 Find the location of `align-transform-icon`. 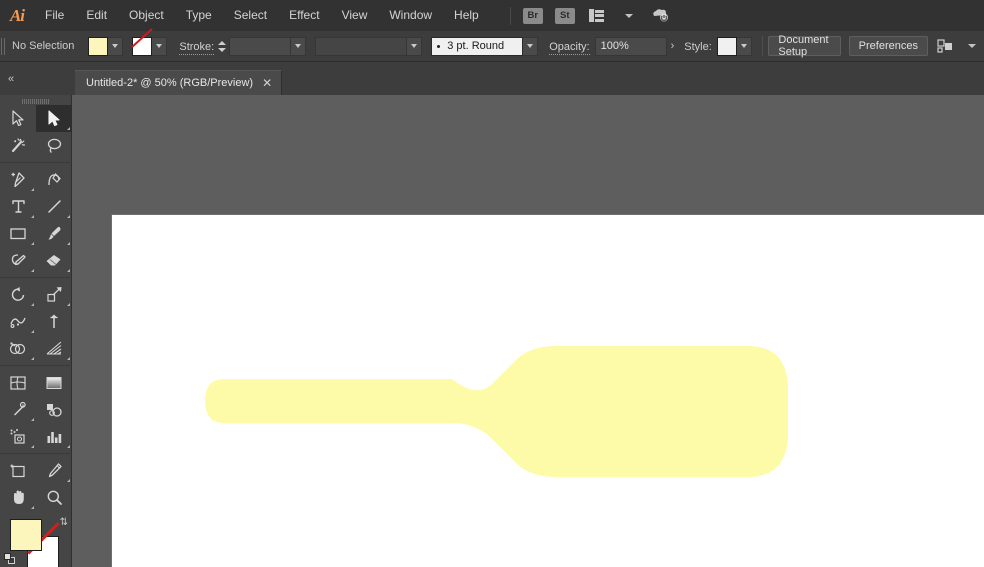

align-transform-icon is located at coordinates (946, 46).